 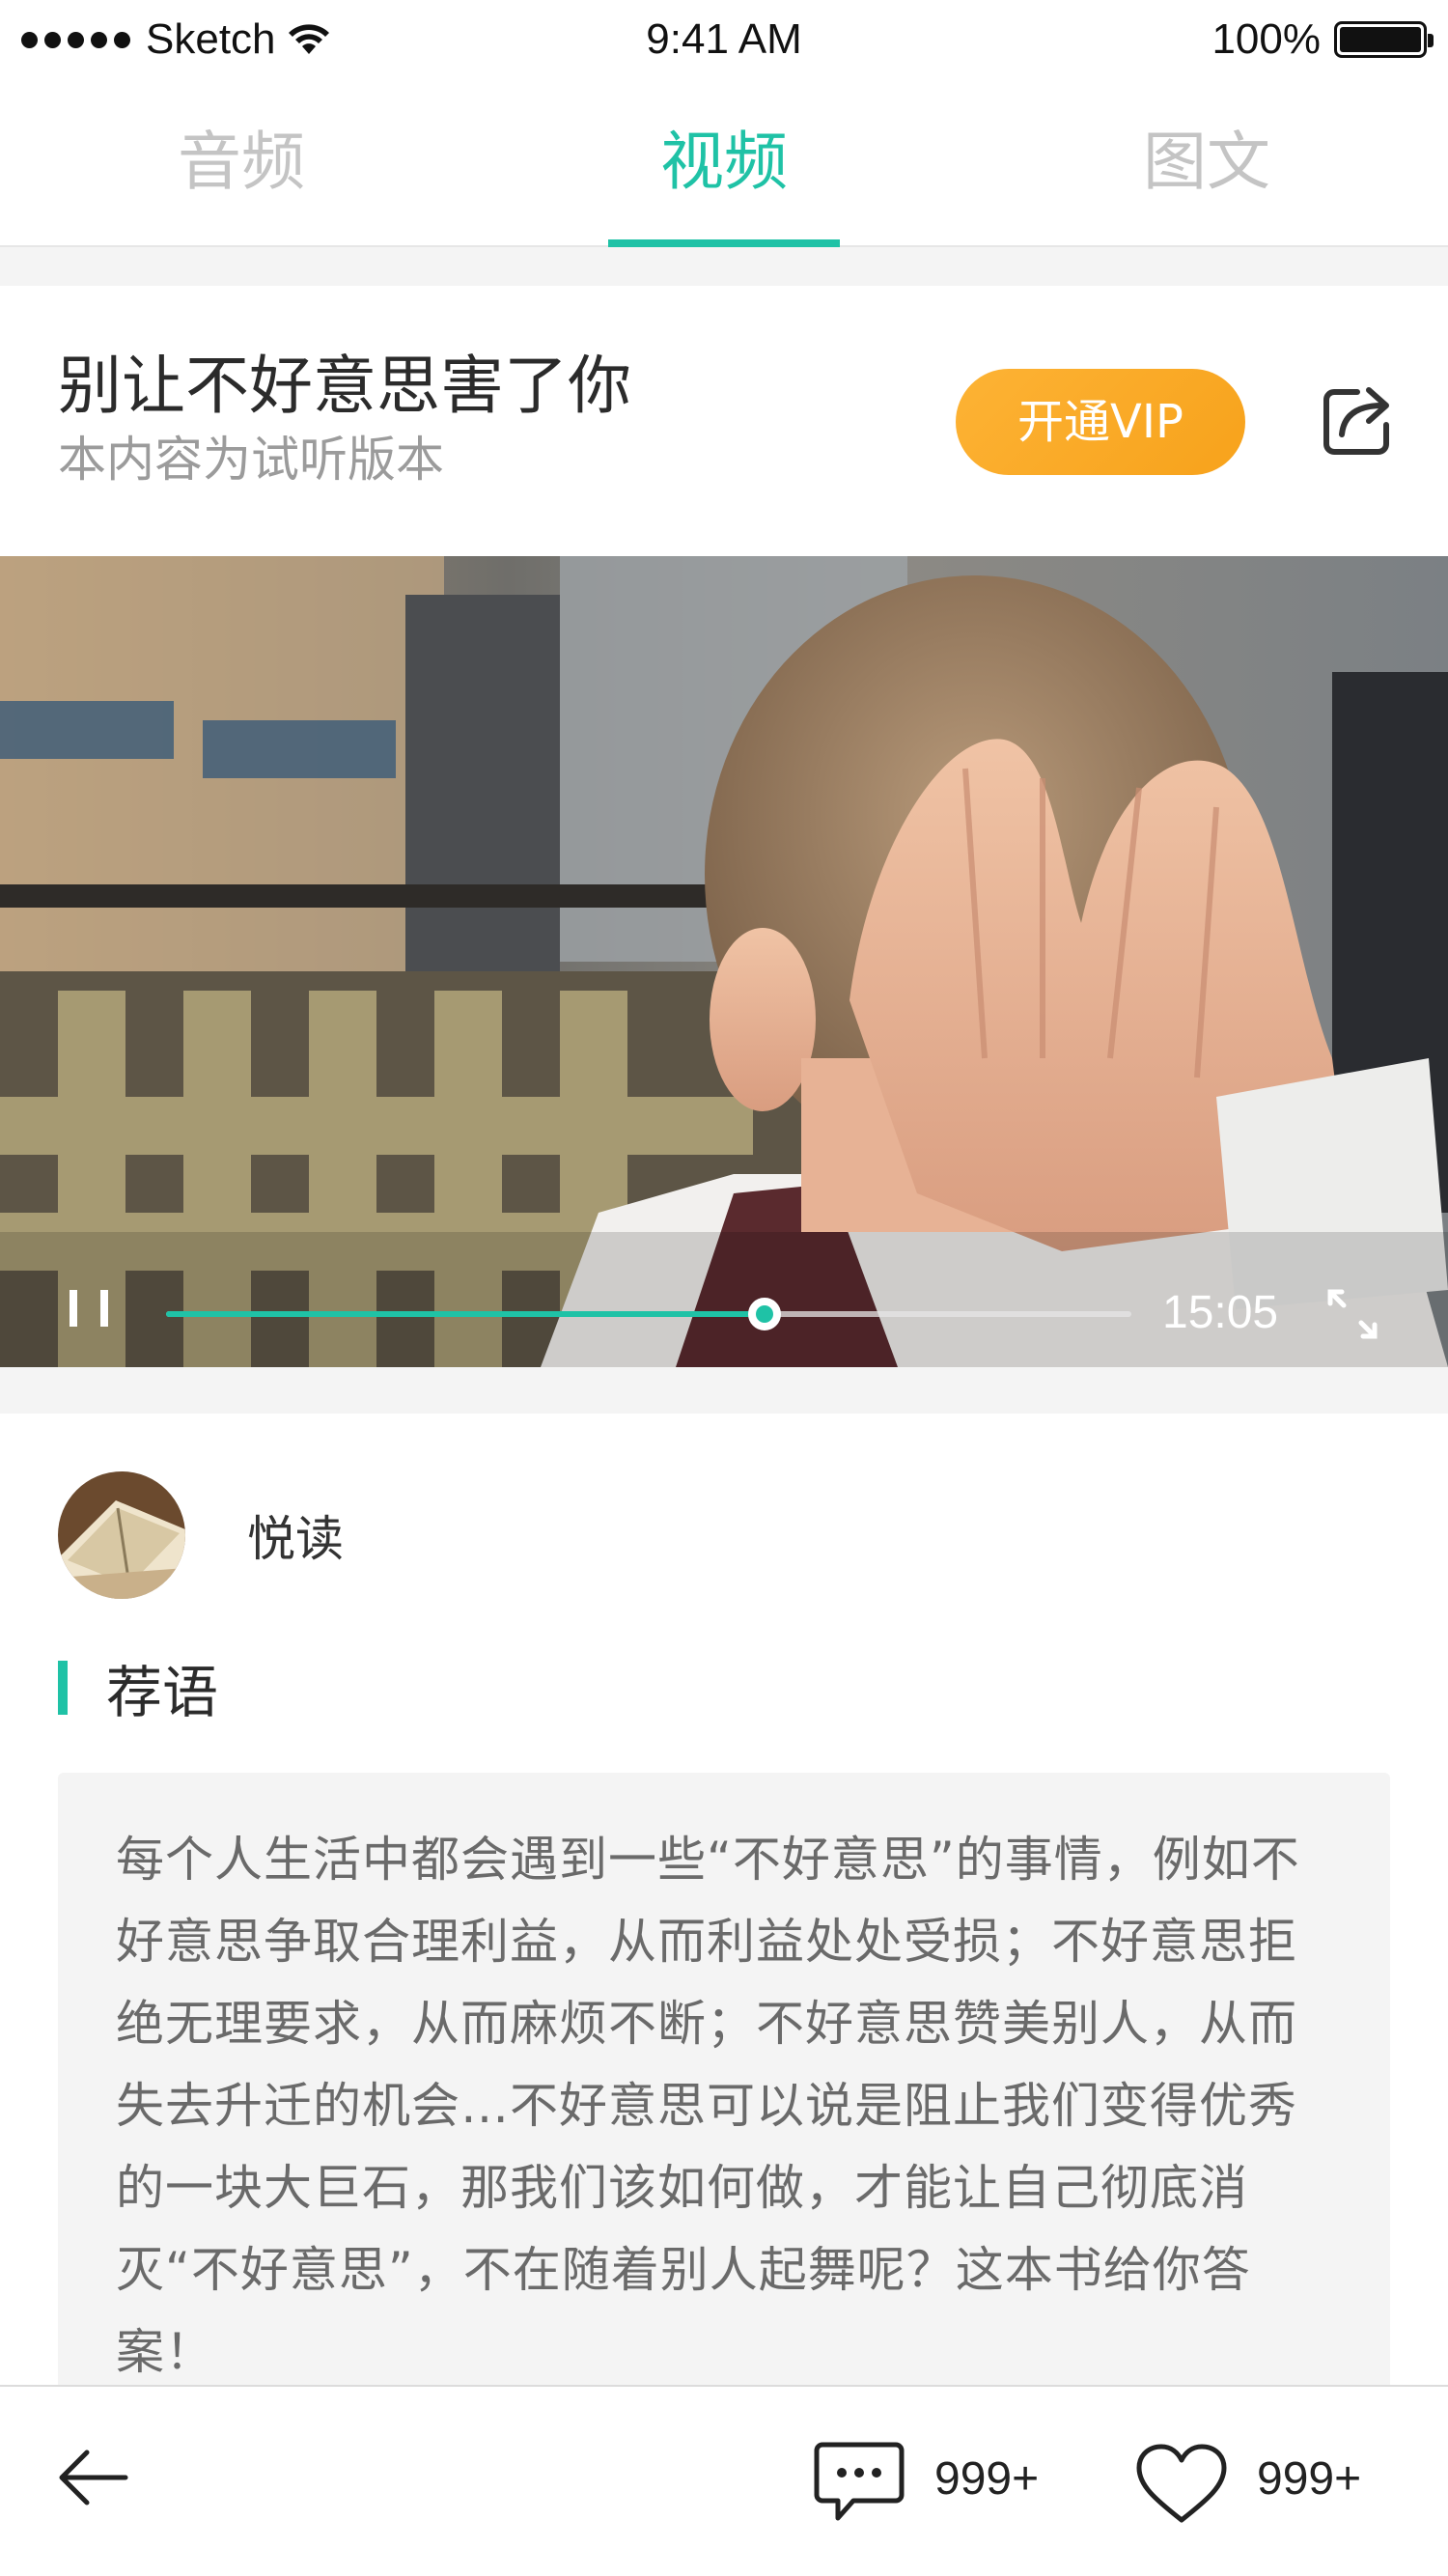 What do you see at coordinates (1101, 422) in the screenshot?
I see `open-vip-button: 开通VIP` at bounding box center [1101, 422].